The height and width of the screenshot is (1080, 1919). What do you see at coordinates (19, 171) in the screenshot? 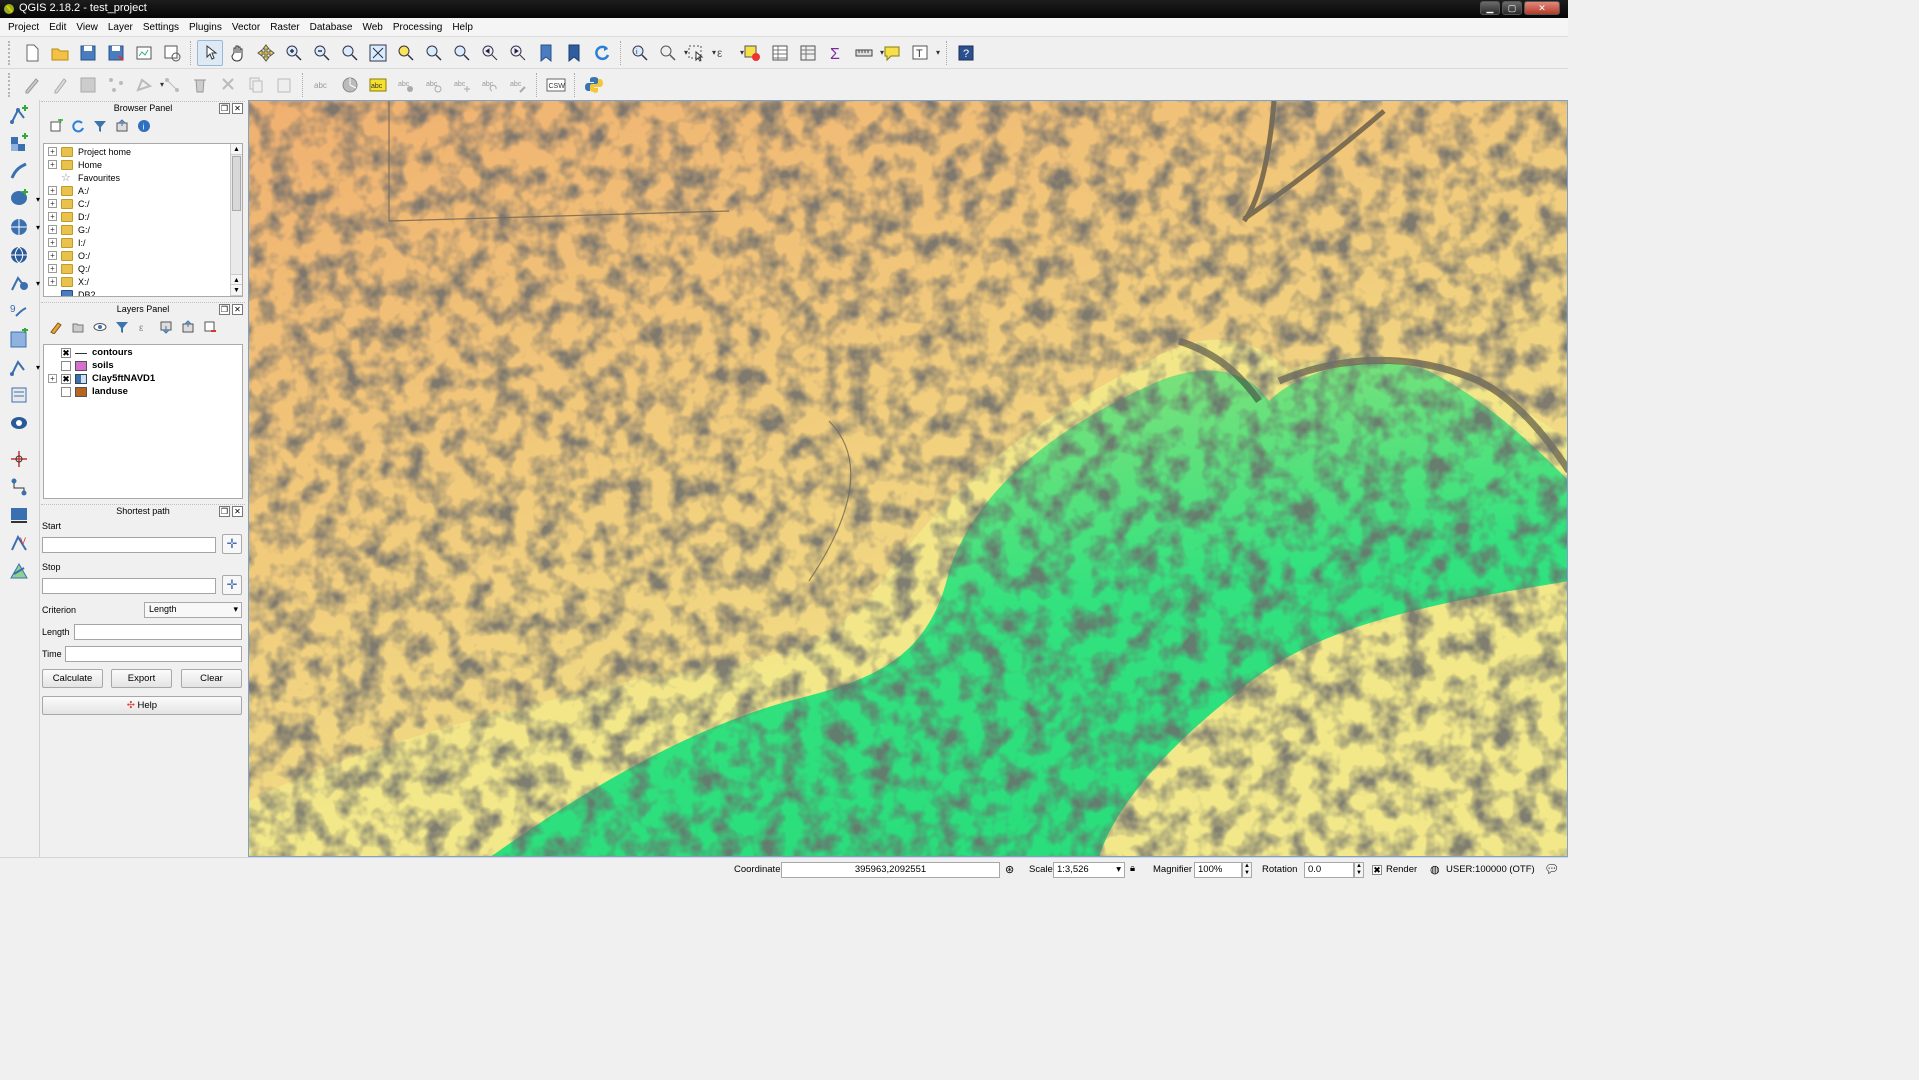
I see `add-spatialite-icon` at bounding box center [19, 171].